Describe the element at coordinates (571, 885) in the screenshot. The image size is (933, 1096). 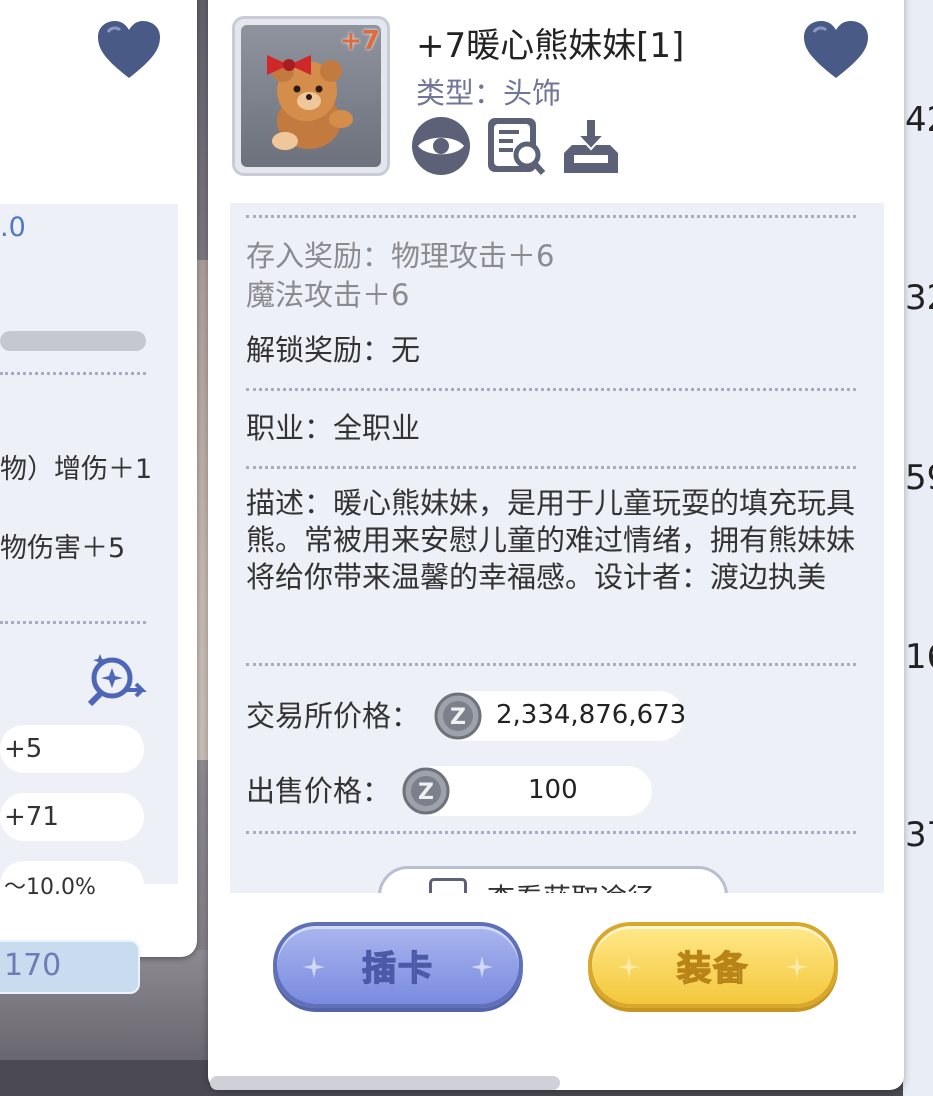
I see `view-source-label: 查看获取途径` at that location.